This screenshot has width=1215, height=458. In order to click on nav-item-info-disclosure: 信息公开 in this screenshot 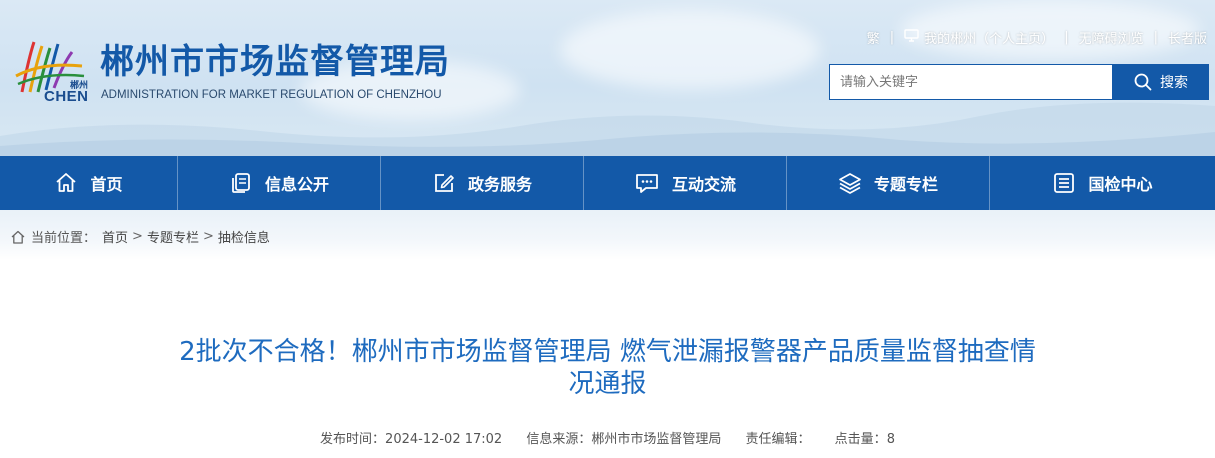, I will do `click(279, 183)`.